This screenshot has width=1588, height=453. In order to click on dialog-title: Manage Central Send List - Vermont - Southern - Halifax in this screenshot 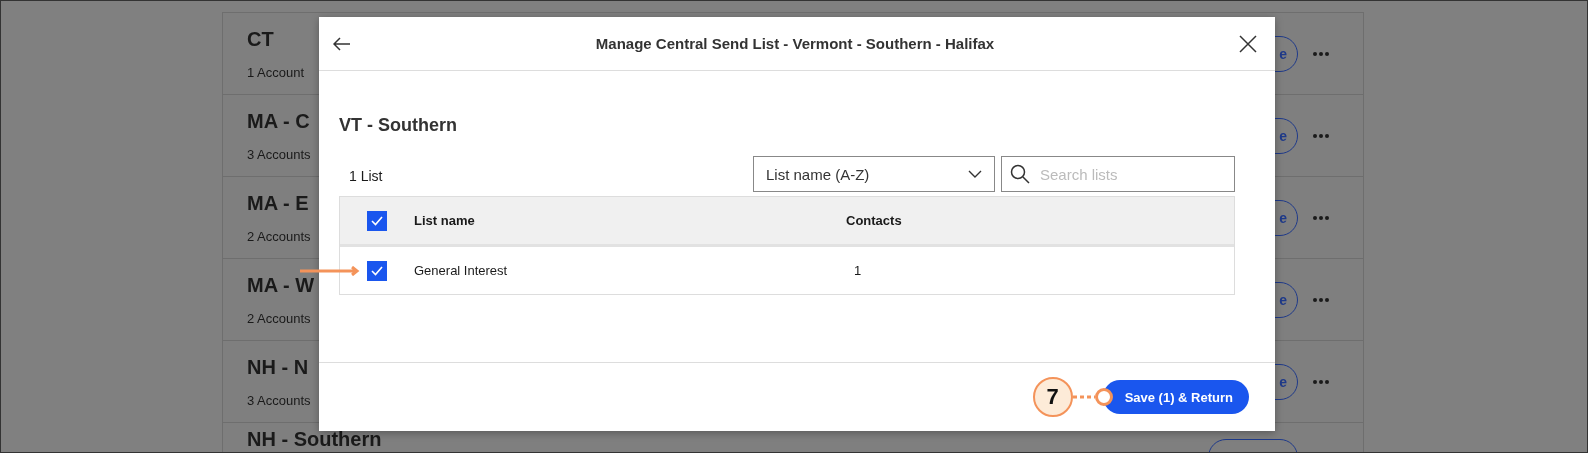, I will do `click(795, 43)`.